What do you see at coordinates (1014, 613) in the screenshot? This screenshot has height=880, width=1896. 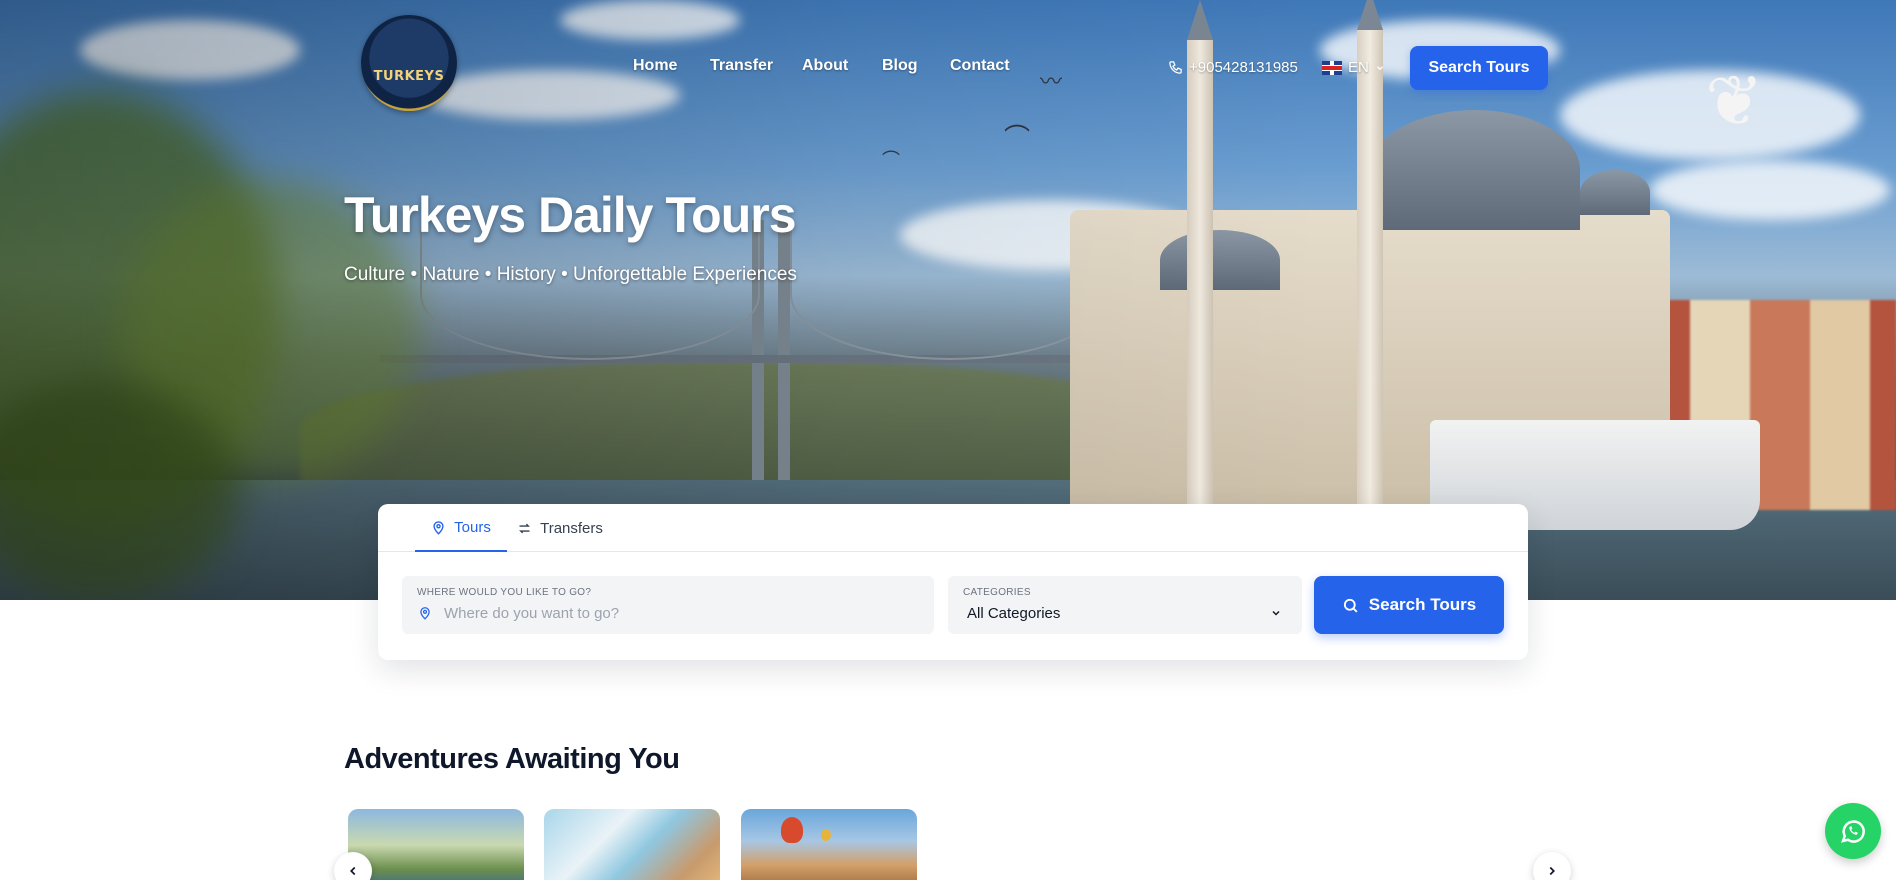 I see `category-value: All Categories` at bounding box center [1014, 613].